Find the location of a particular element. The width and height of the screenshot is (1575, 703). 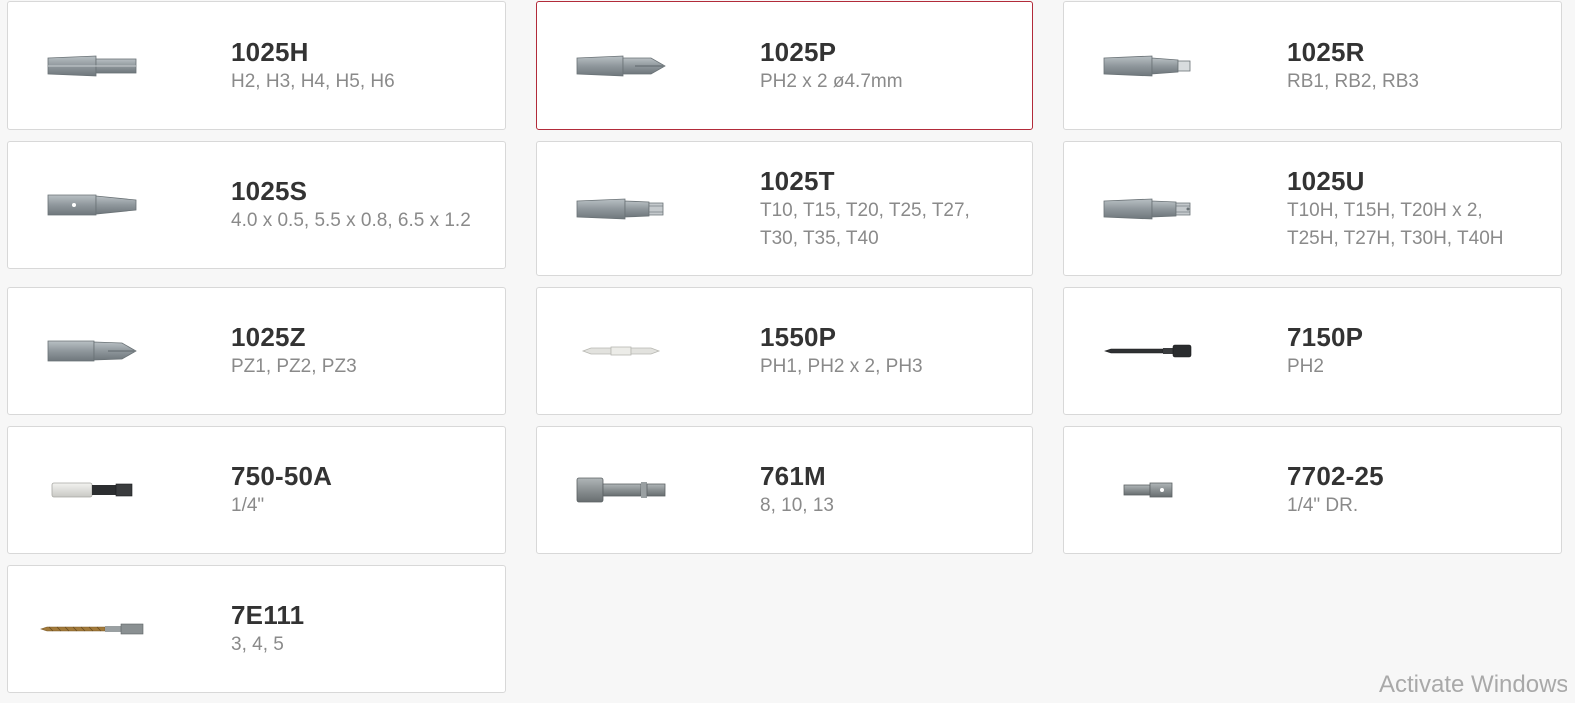

product-sizes: PH2 is located at coordinates (1305, 366).